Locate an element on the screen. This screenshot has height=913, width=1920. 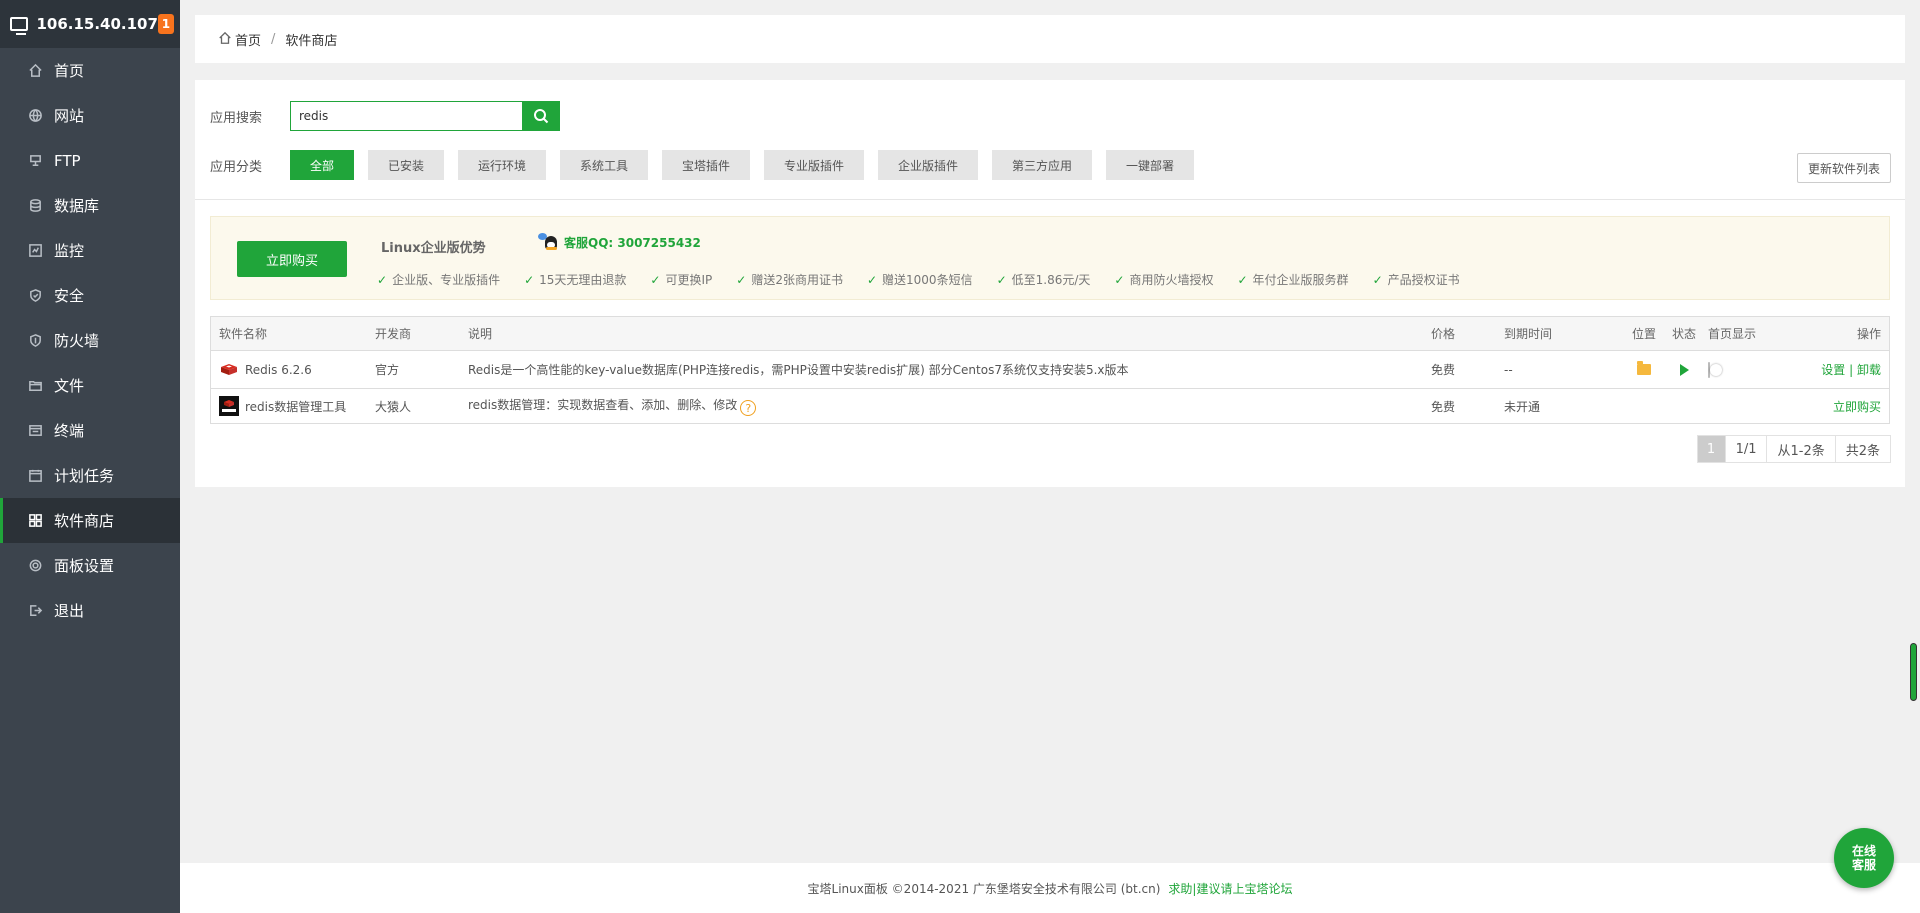
footer-forum-link: 求助|建议请上宝塔论坛 is located at coordinates (1230, 888).